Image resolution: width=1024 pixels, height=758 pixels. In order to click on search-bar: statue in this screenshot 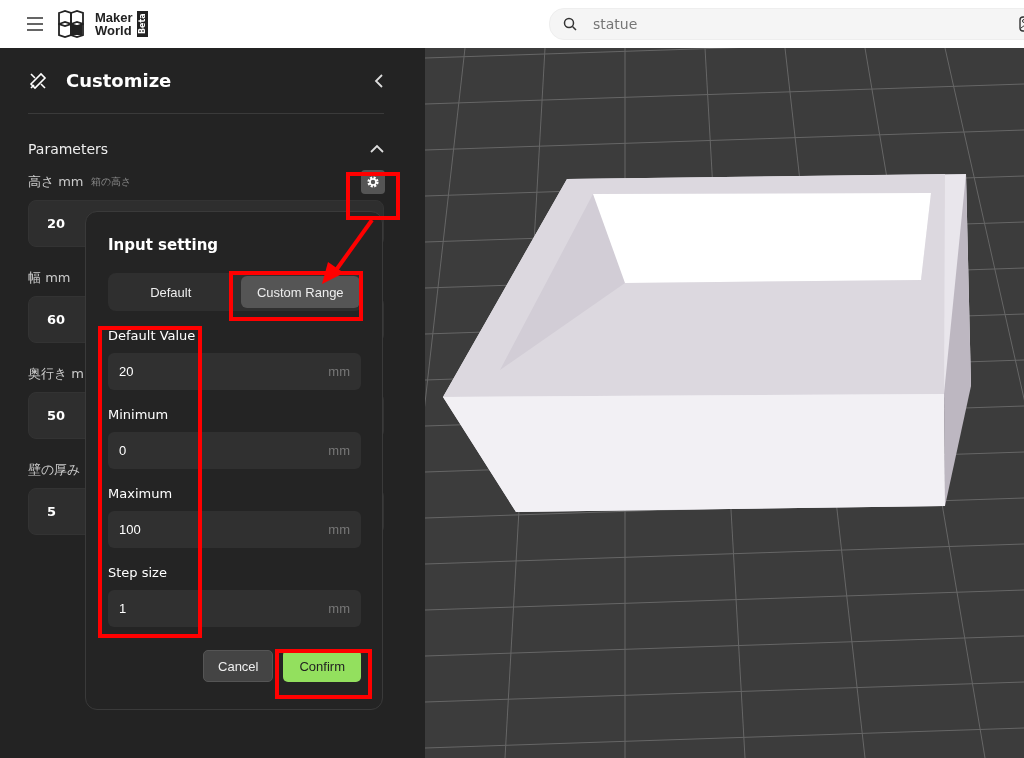, I will do `click(786, 24)`.